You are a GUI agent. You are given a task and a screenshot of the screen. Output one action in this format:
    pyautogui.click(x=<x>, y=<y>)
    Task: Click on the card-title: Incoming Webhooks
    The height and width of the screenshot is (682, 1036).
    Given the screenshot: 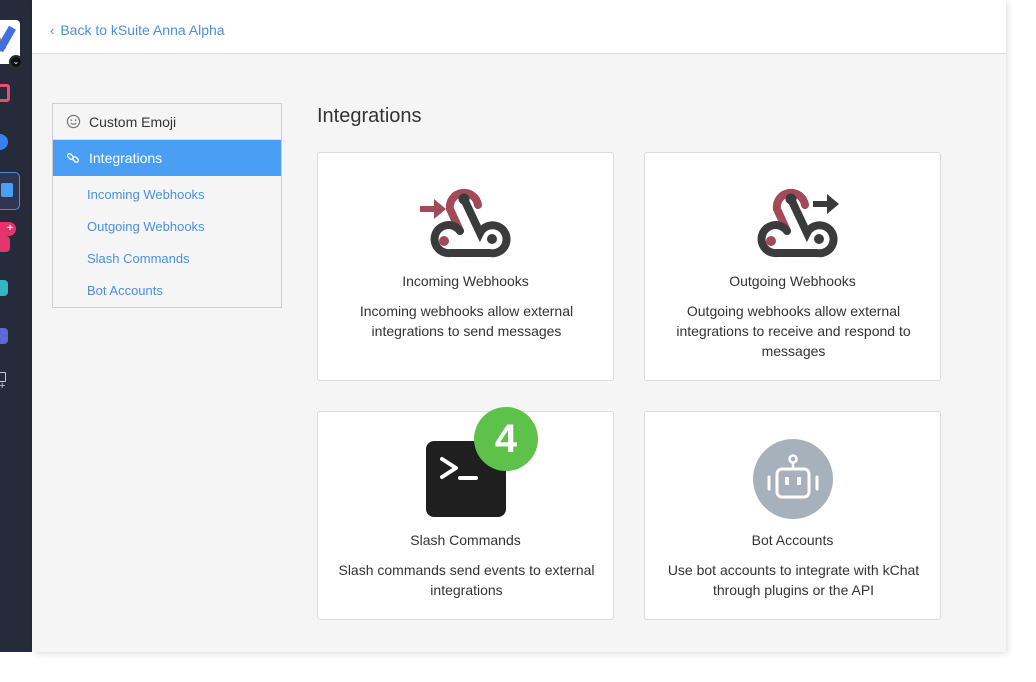 What is the action you would take?
    pyautogui.click(x=465, y=281)
    